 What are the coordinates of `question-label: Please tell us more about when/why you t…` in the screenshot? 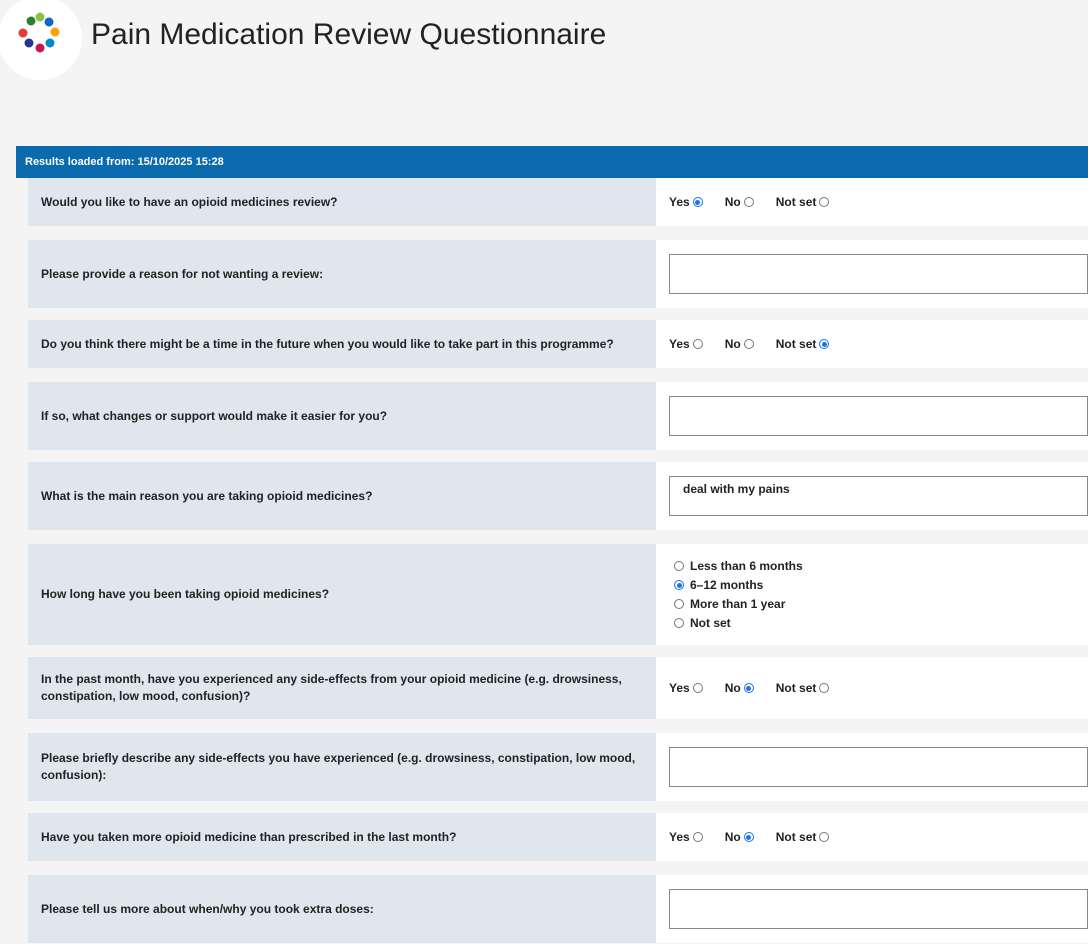 It's located at (342, 909).